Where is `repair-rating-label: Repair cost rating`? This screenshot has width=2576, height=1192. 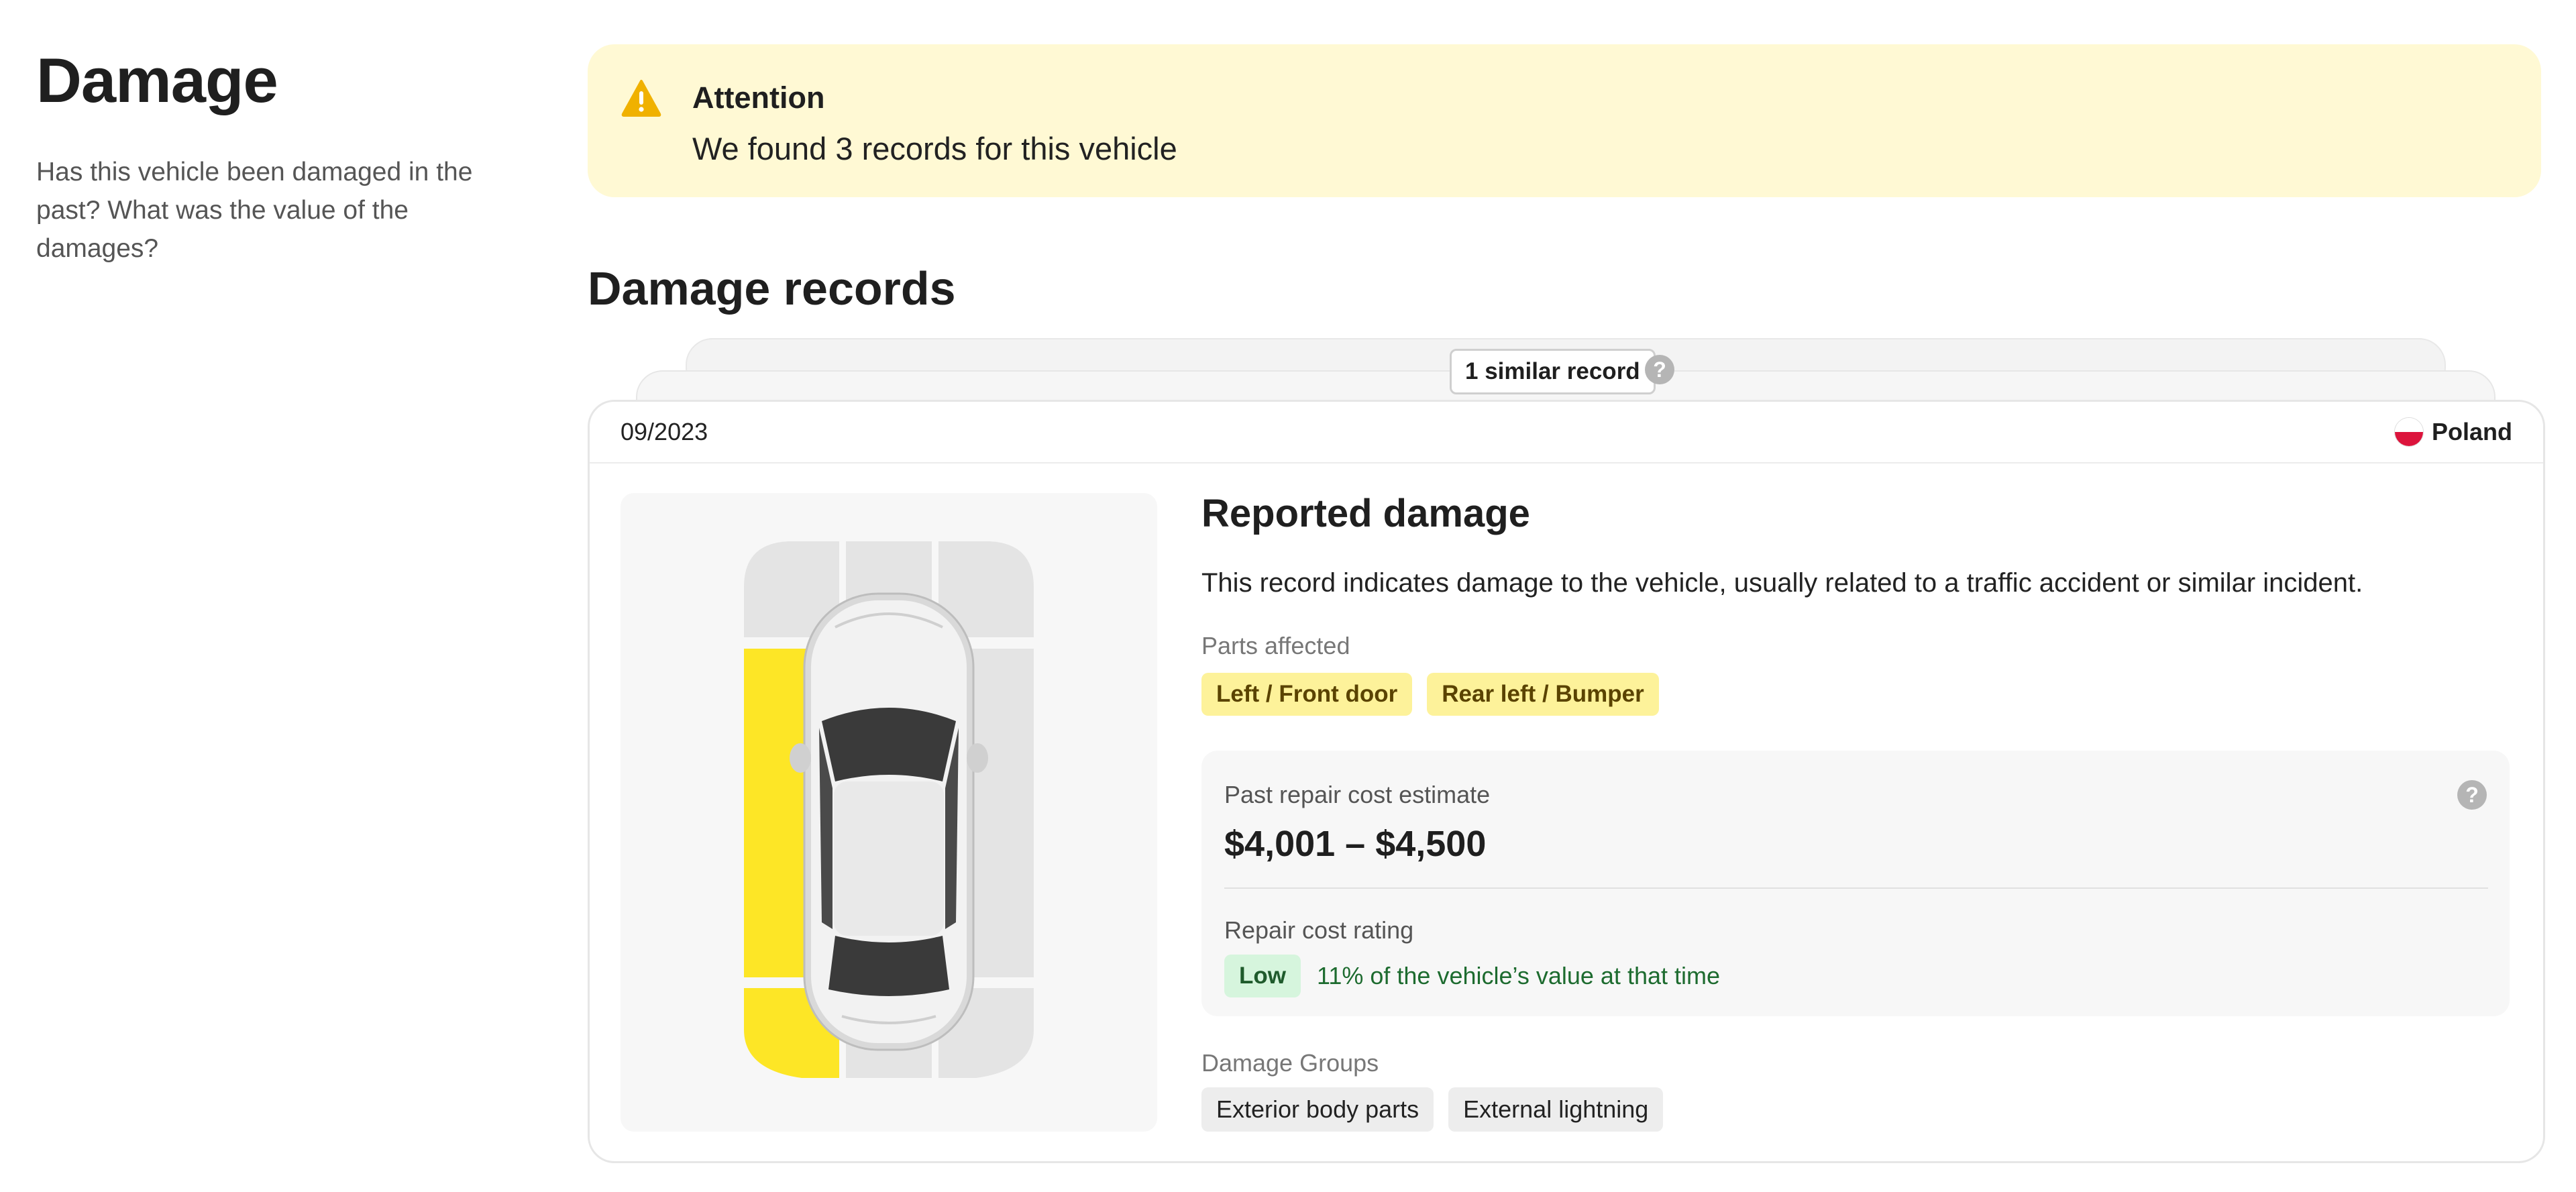
repair-rating-label: Repair cost rating is located at coordinates (1319, 930).